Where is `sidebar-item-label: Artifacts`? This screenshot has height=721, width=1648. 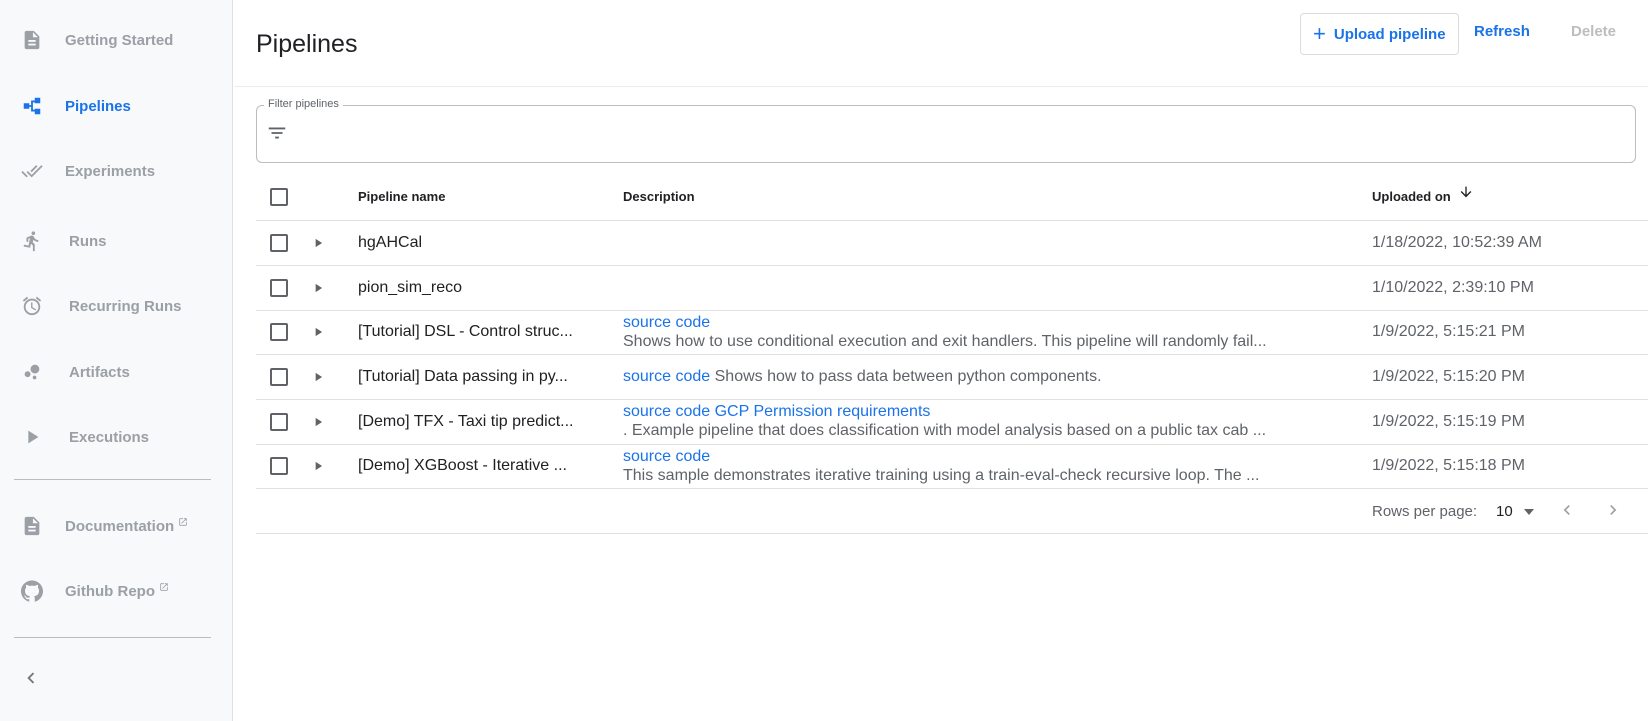 sidebar-item-label: Artifacts is located at coordinates (99, 372).